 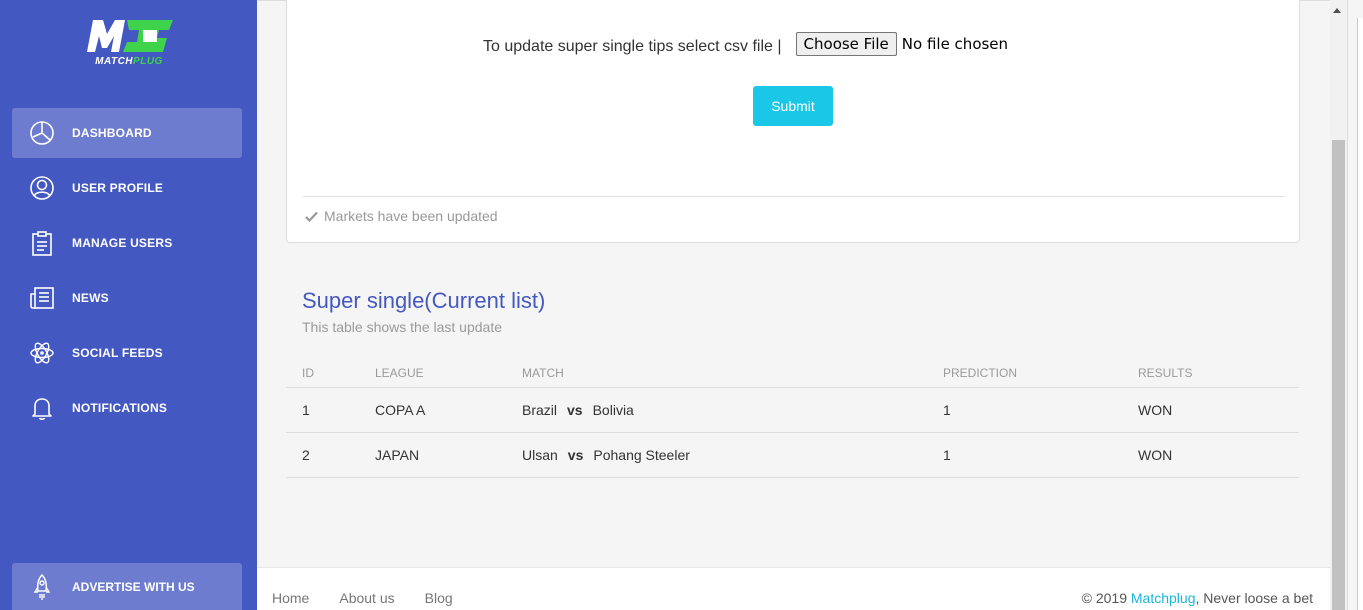 I want to click on sidebar-item-label: SOCIAL FEEDS, so click(x=117, y=353).